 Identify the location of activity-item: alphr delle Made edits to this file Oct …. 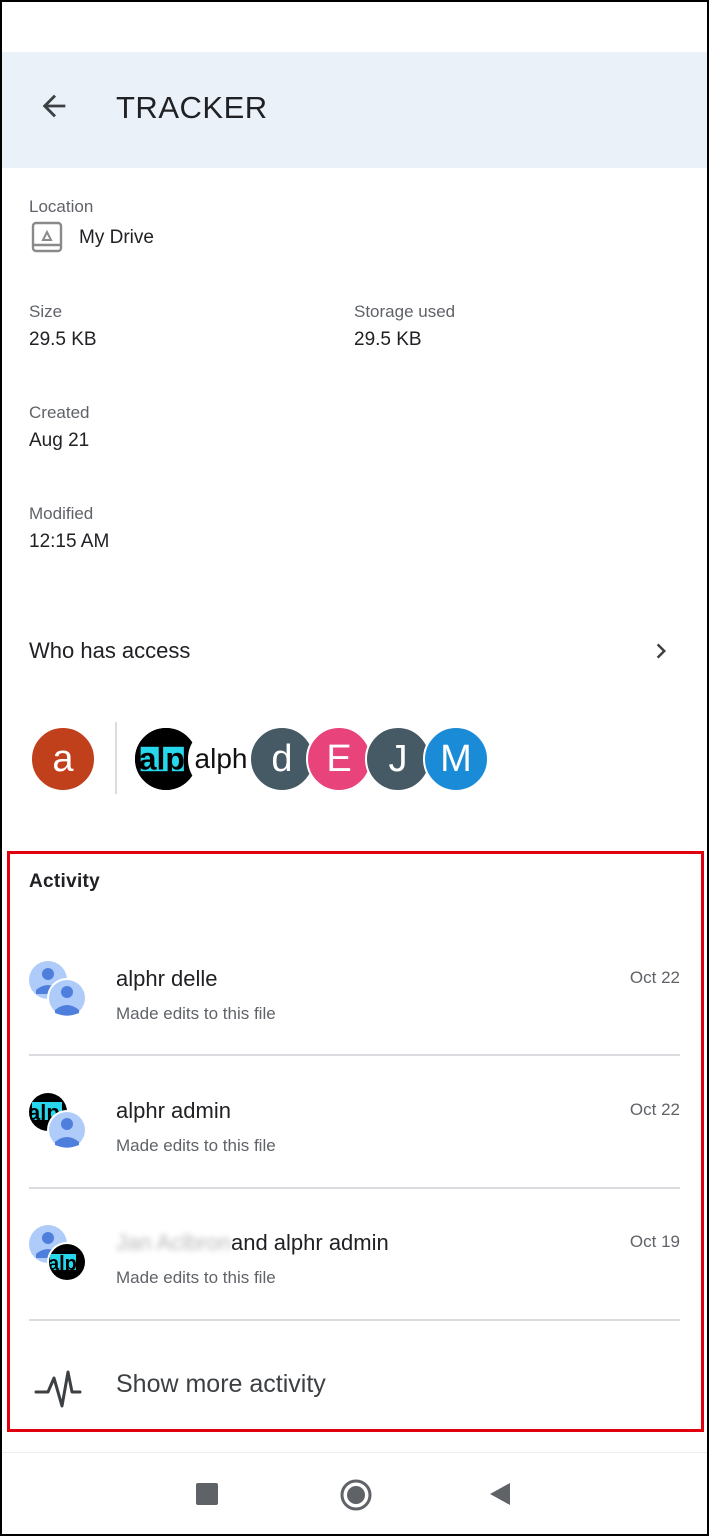
(355, 1018).